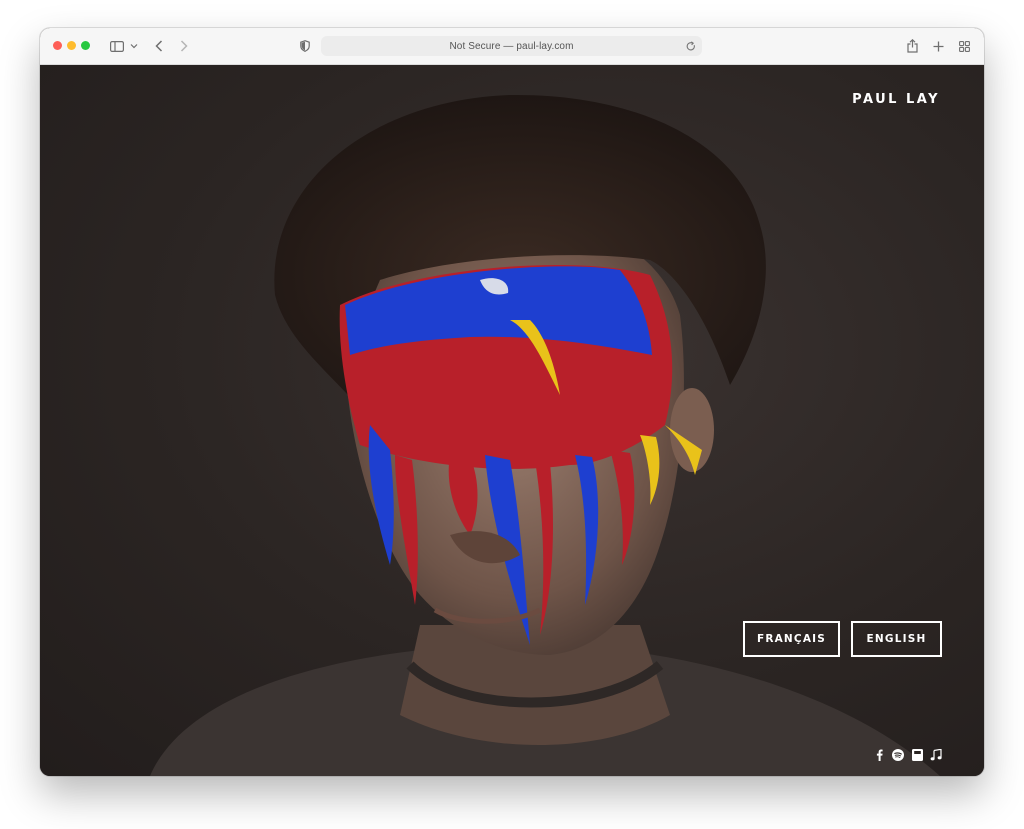  I want to click on browser-toolbar: Not Secure — paul-lay.com, so click(512, 46).